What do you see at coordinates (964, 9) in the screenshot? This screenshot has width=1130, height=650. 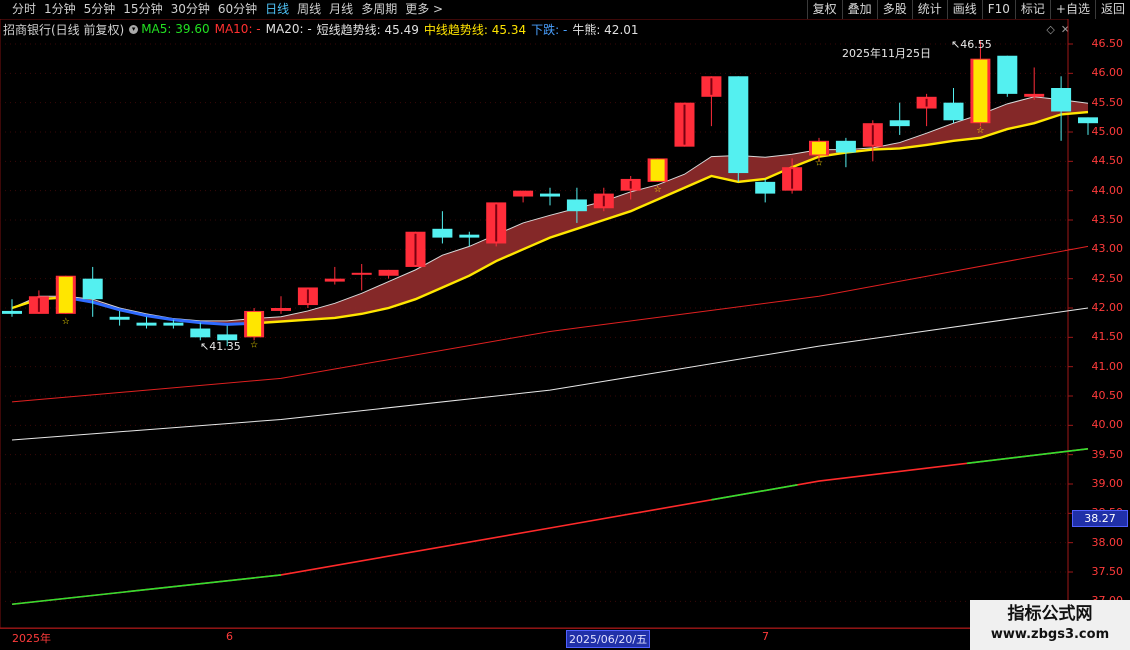 I see `toolbar-button-4: 画线` at bounding box center [964, 9].